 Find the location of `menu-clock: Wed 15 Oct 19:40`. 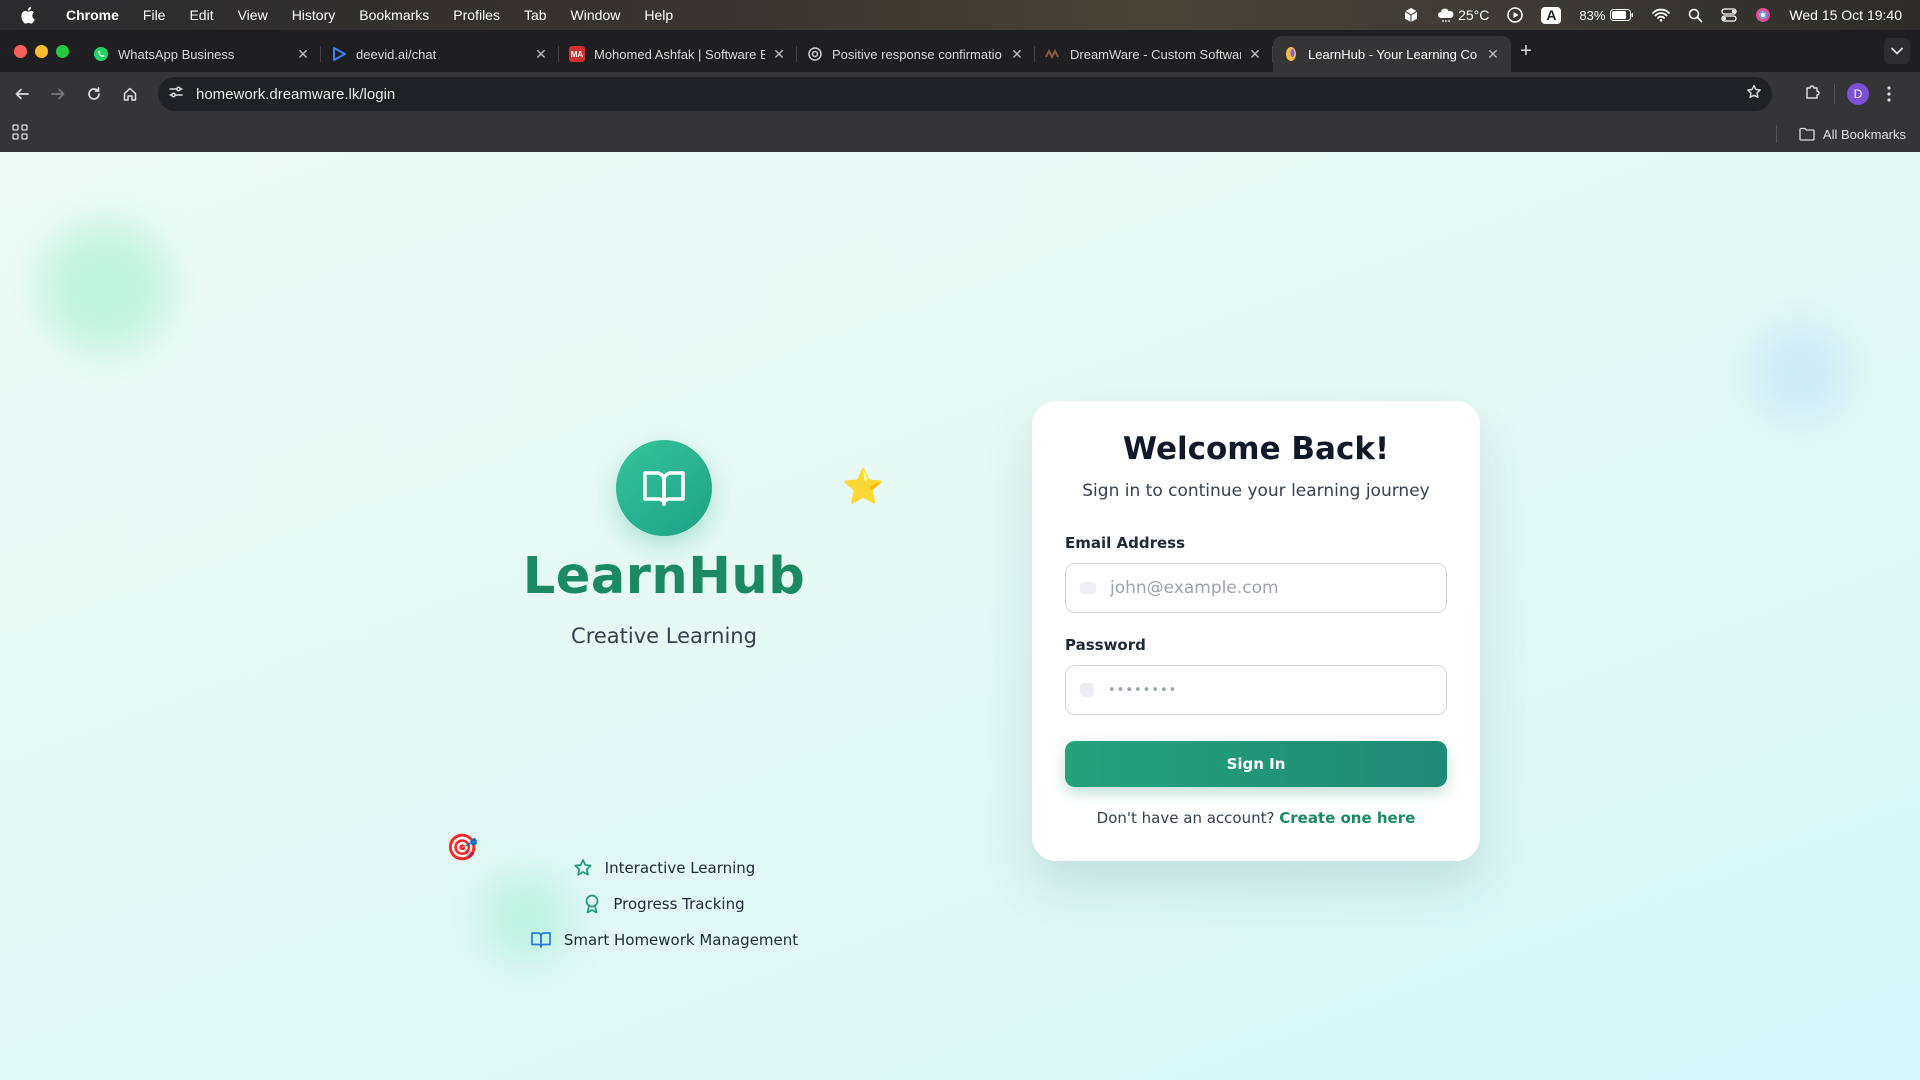

menu-clock: Wed 15 Oct 19:40 is located at coordinates (1845, 15).